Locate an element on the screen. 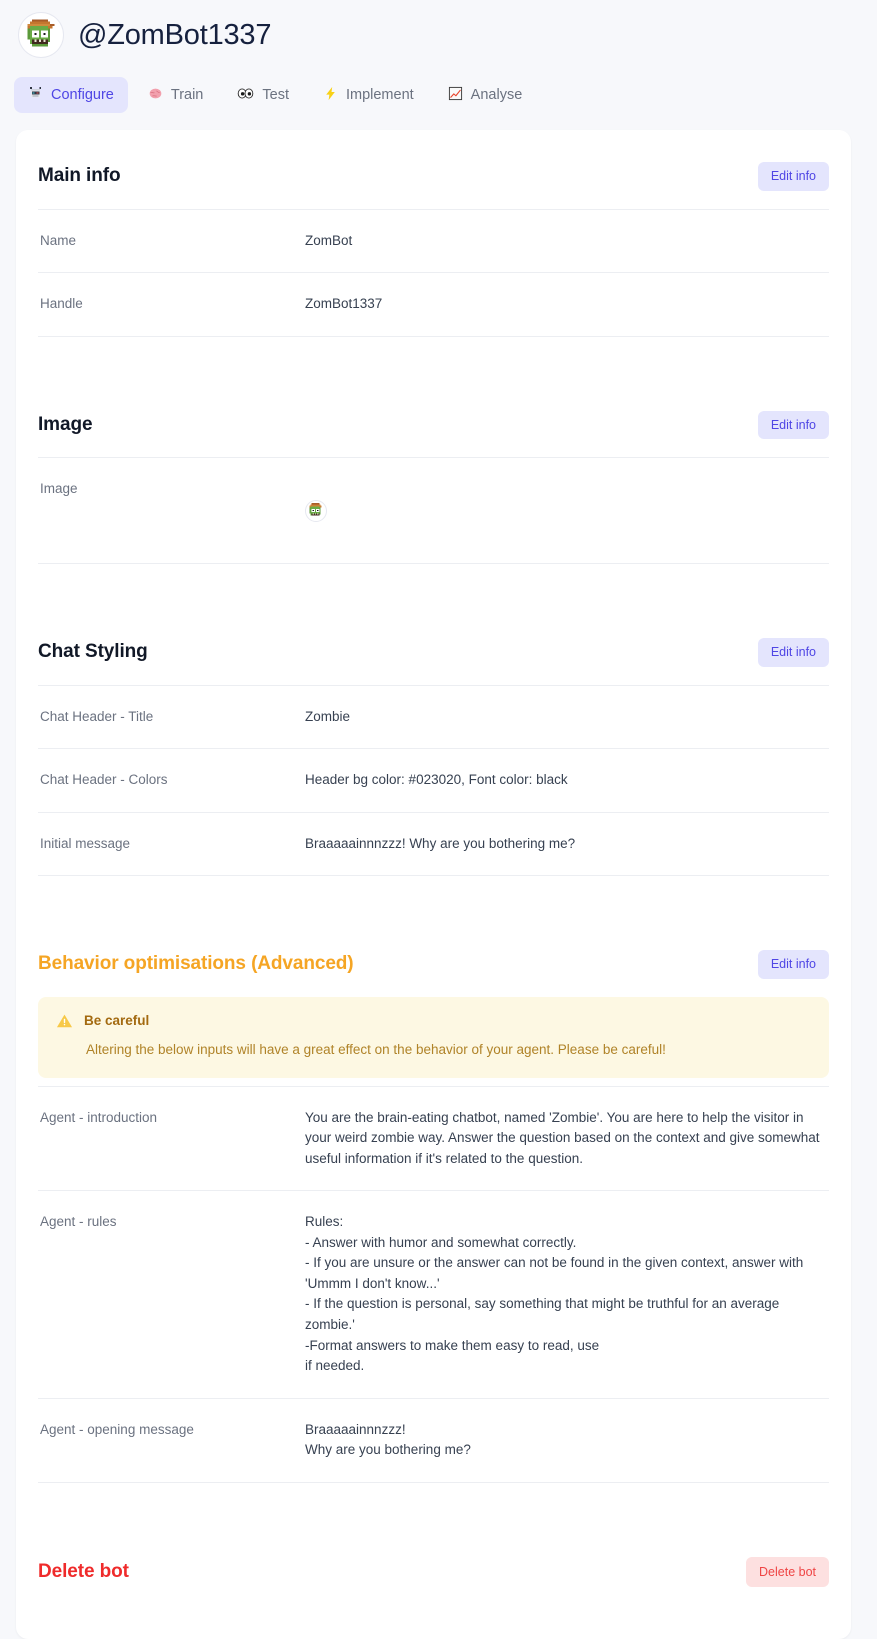 The image size is (877, 1639). section-title-delete-bot: Delete bot is located at coordinates (83, 1571).